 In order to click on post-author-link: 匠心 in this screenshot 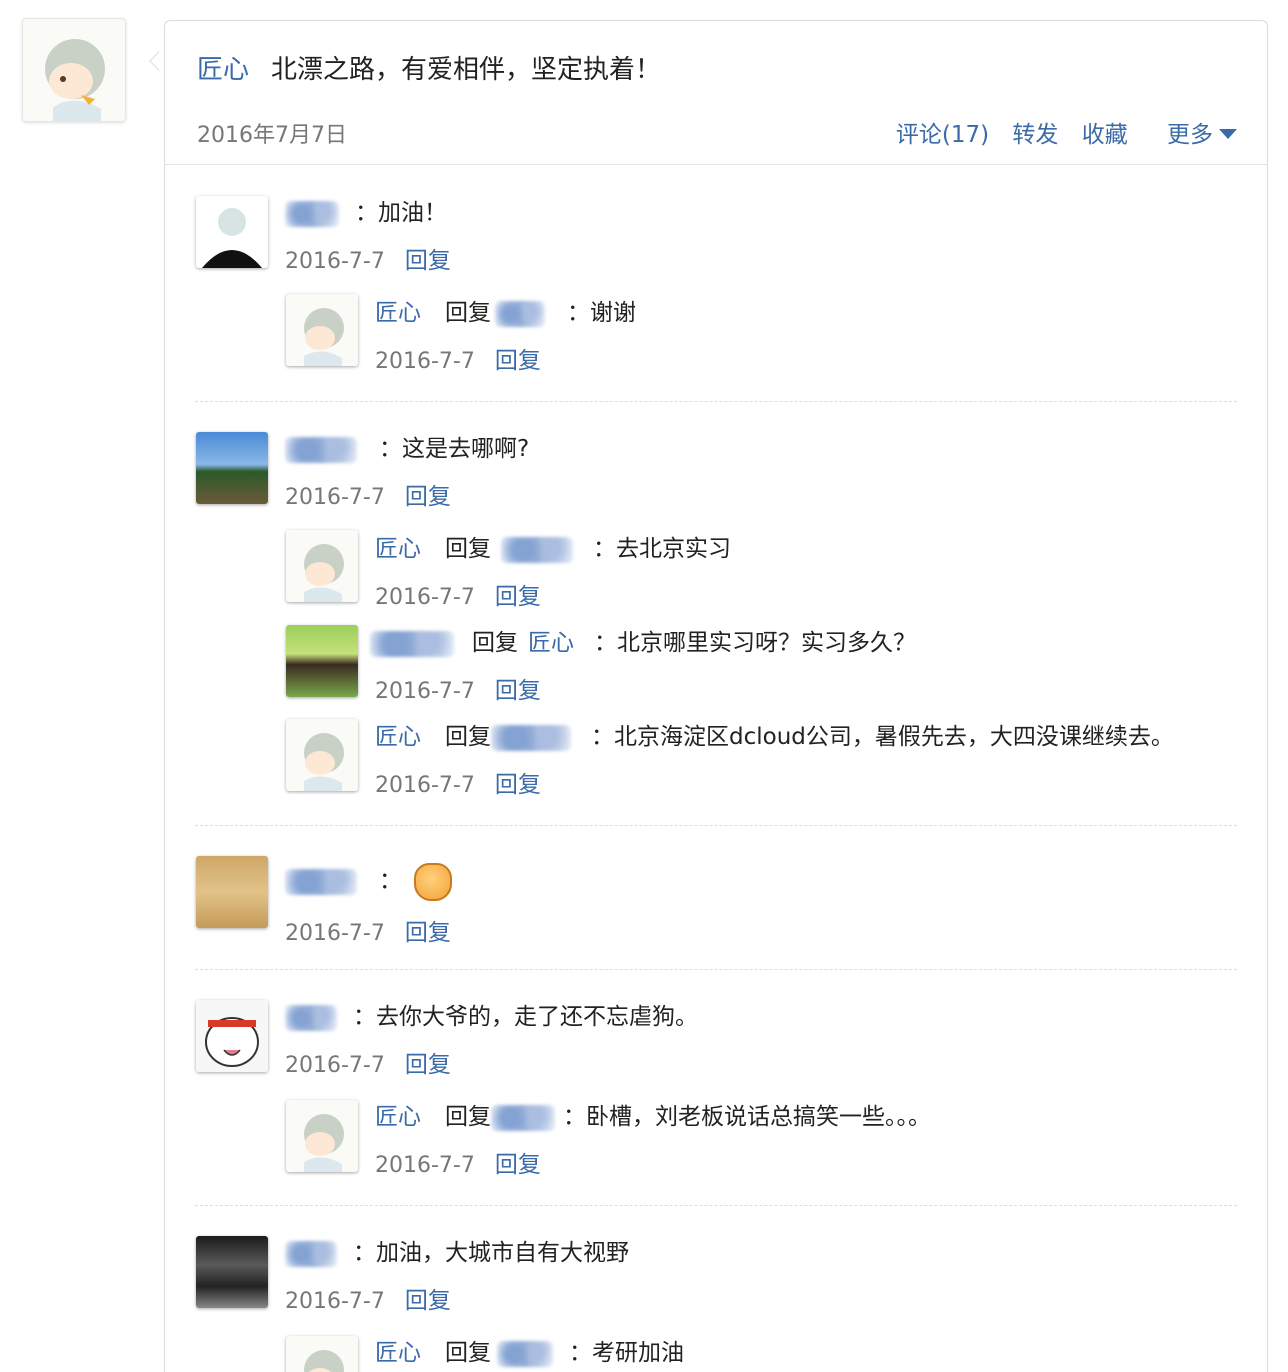, I will do `click(223, 70)`.